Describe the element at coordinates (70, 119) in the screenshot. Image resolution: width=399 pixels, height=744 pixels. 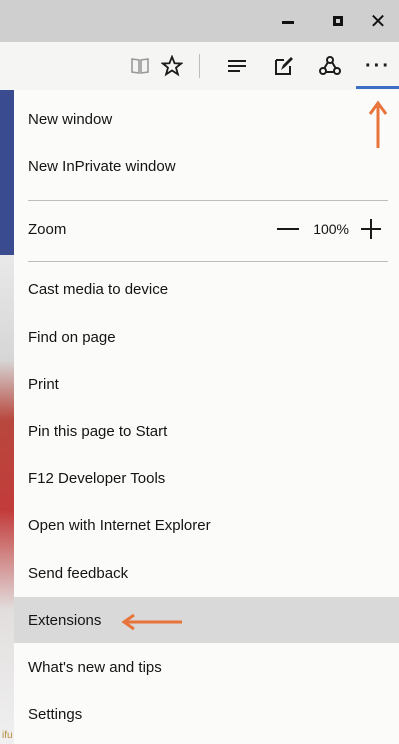
I see `menu-item-label: New window` at that location.